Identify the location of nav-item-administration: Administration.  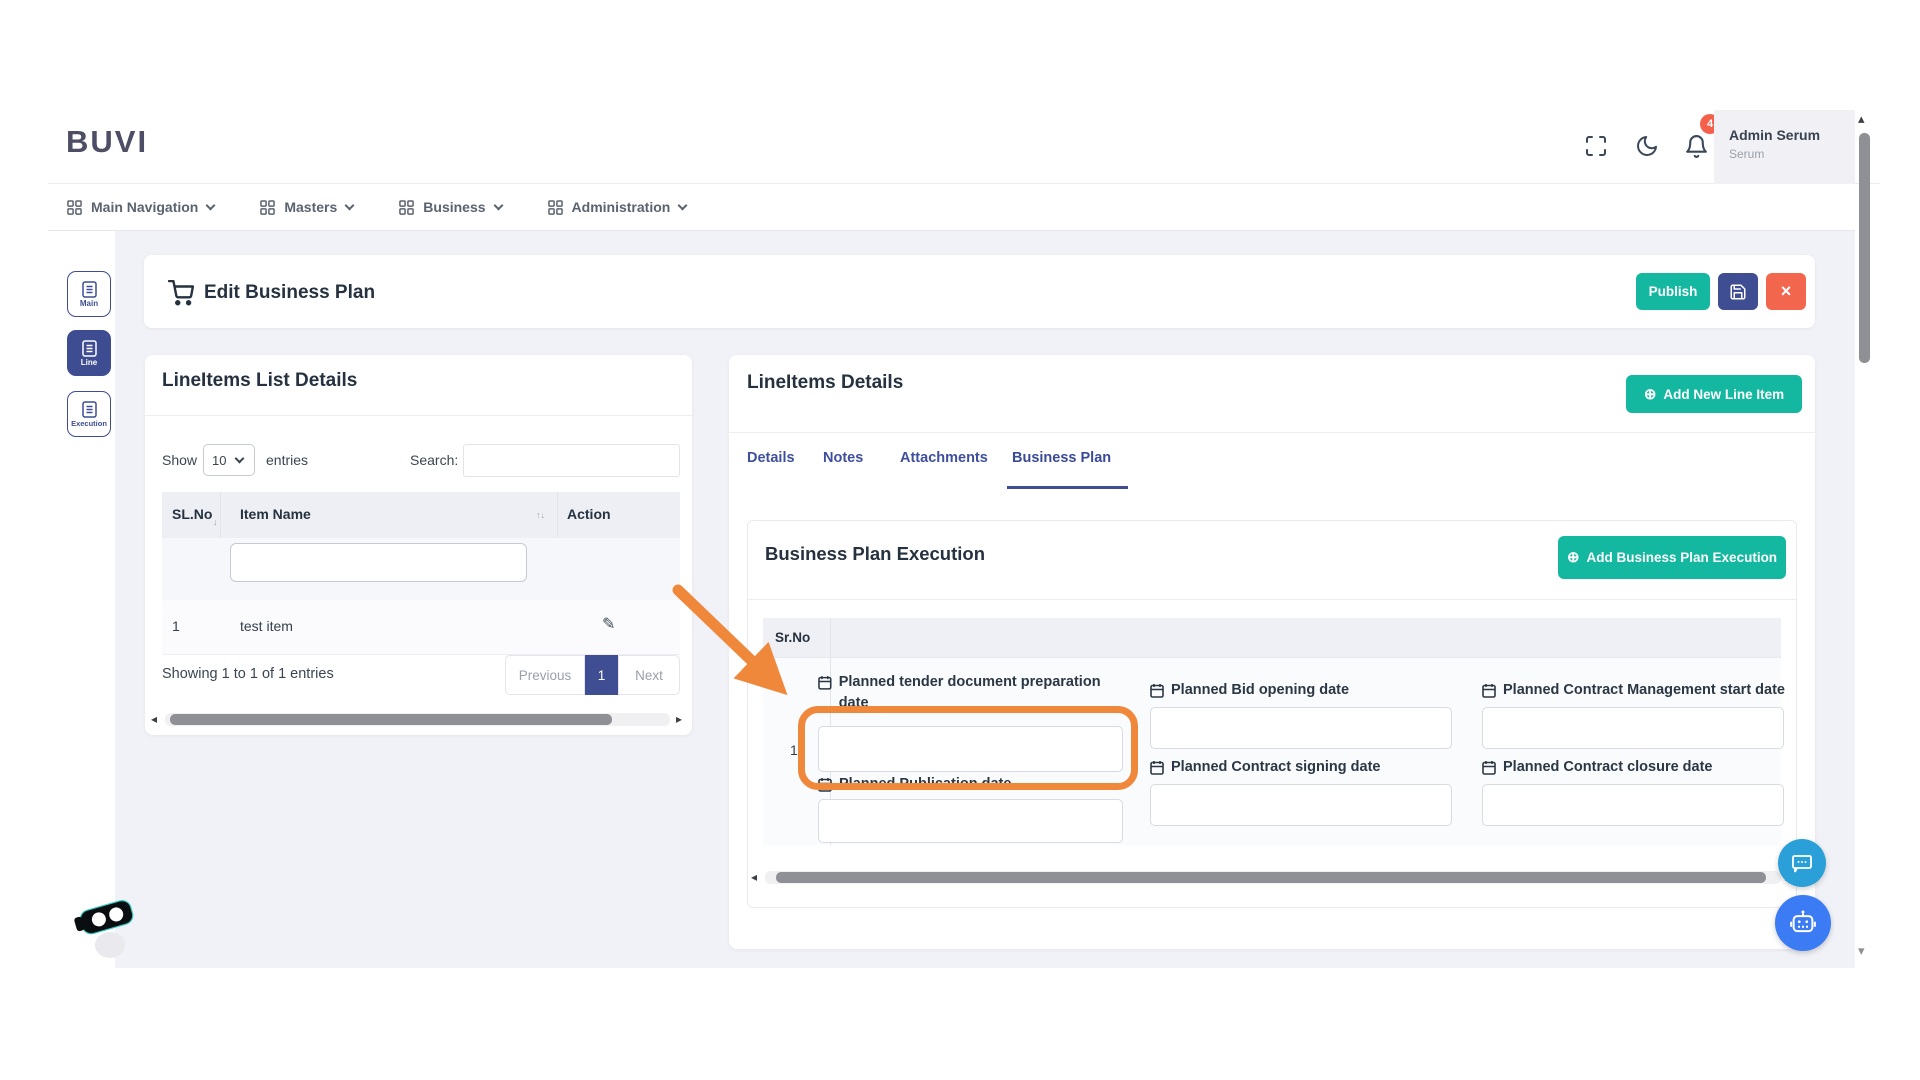
(617, 207).